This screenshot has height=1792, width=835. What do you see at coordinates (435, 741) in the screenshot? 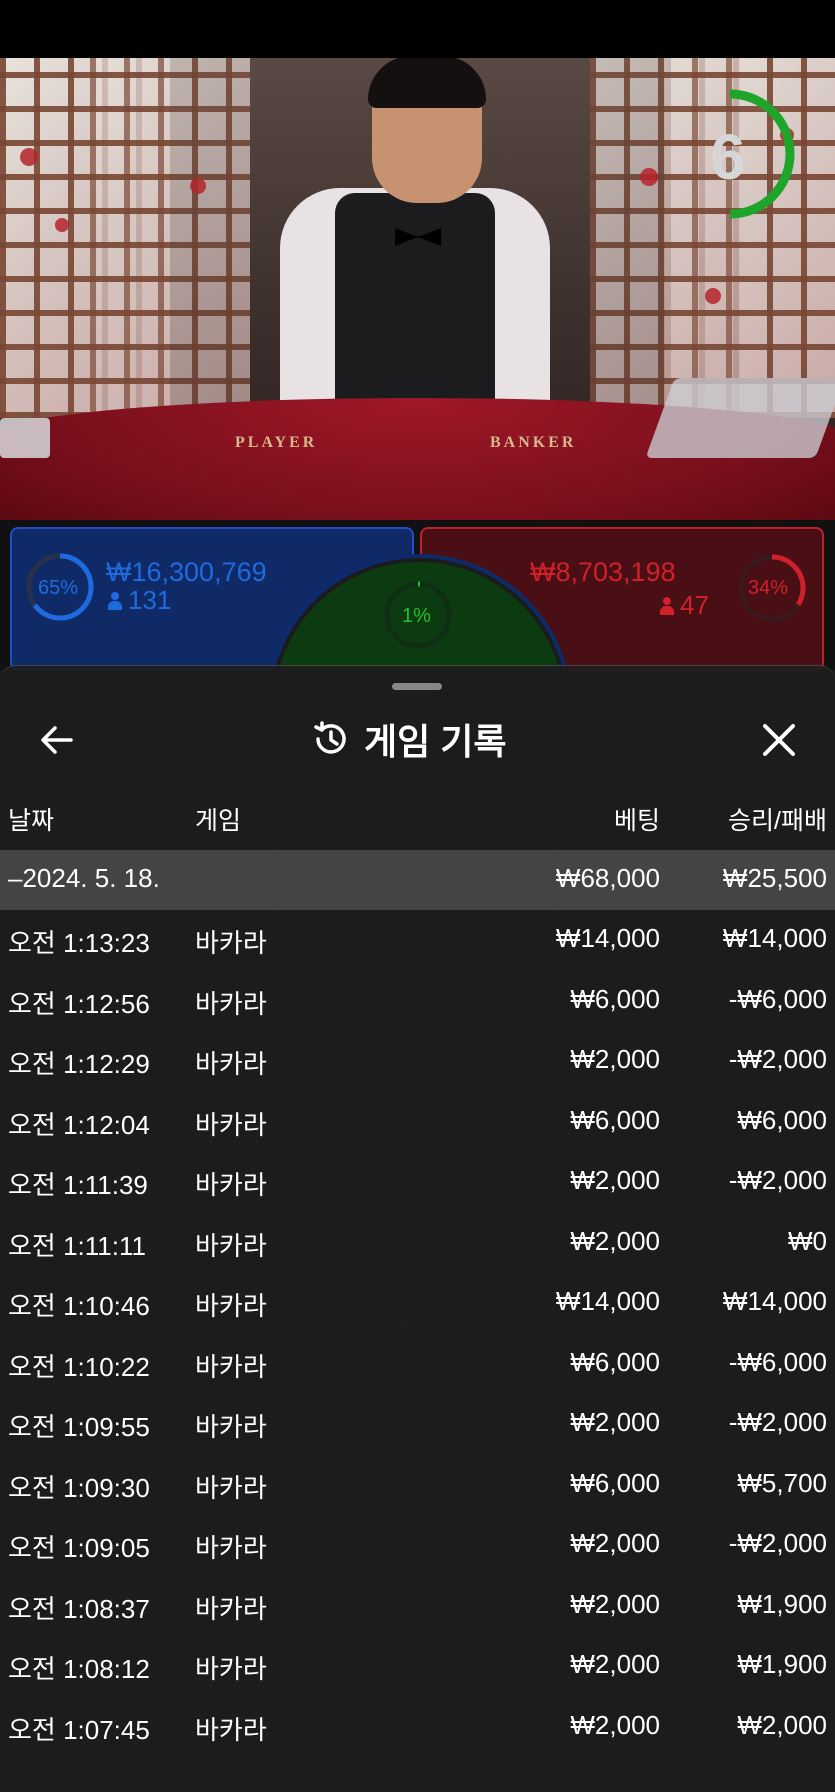
I see `sheet-title: 게임 기록` at bounding box center [435, 741].